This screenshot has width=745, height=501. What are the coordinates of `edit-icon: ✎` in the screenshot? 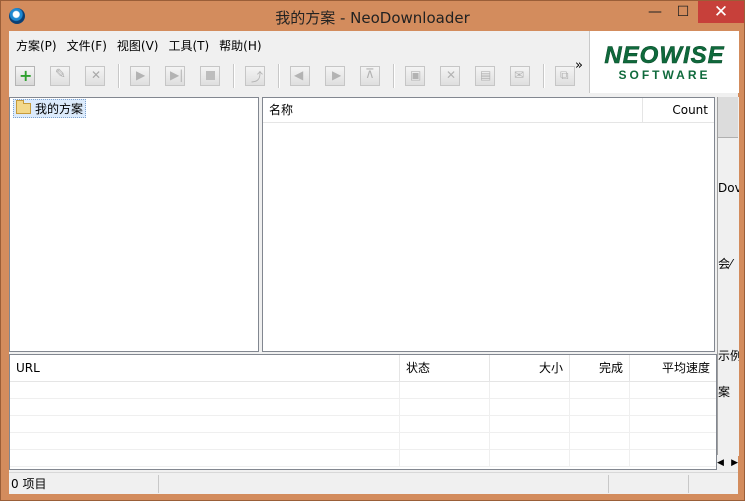 It's located at (60, 76).